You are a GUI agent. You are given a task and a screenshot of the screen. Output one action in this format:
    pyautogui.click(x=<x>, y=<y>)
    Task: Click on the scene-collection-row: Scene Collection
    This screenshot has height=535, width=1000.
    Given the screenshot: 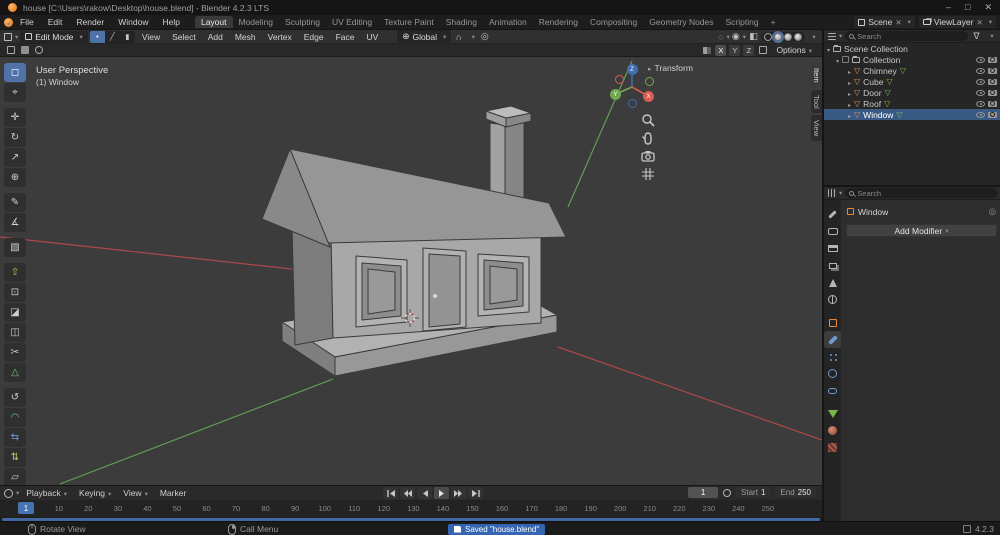 What is the action you would take?
    pyautogui.click(x=912, y=48)
    